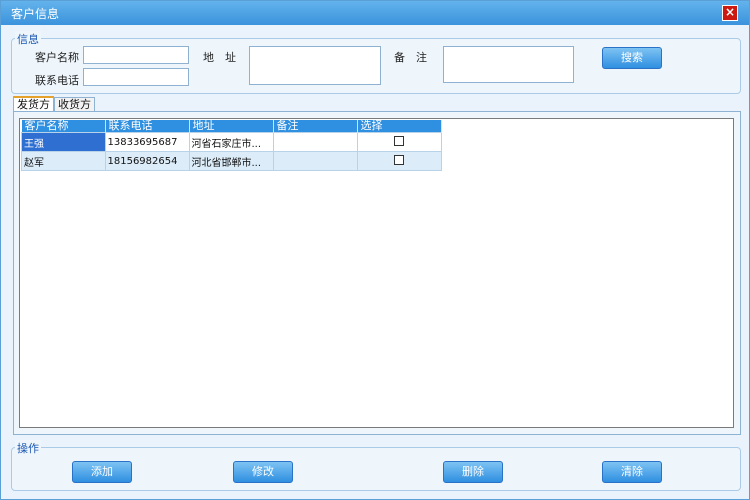  What do you see at coordinates (147, 126) in the screenshot?
I see `col-header-phone: 联系电话` at bounding box center [147, 126].